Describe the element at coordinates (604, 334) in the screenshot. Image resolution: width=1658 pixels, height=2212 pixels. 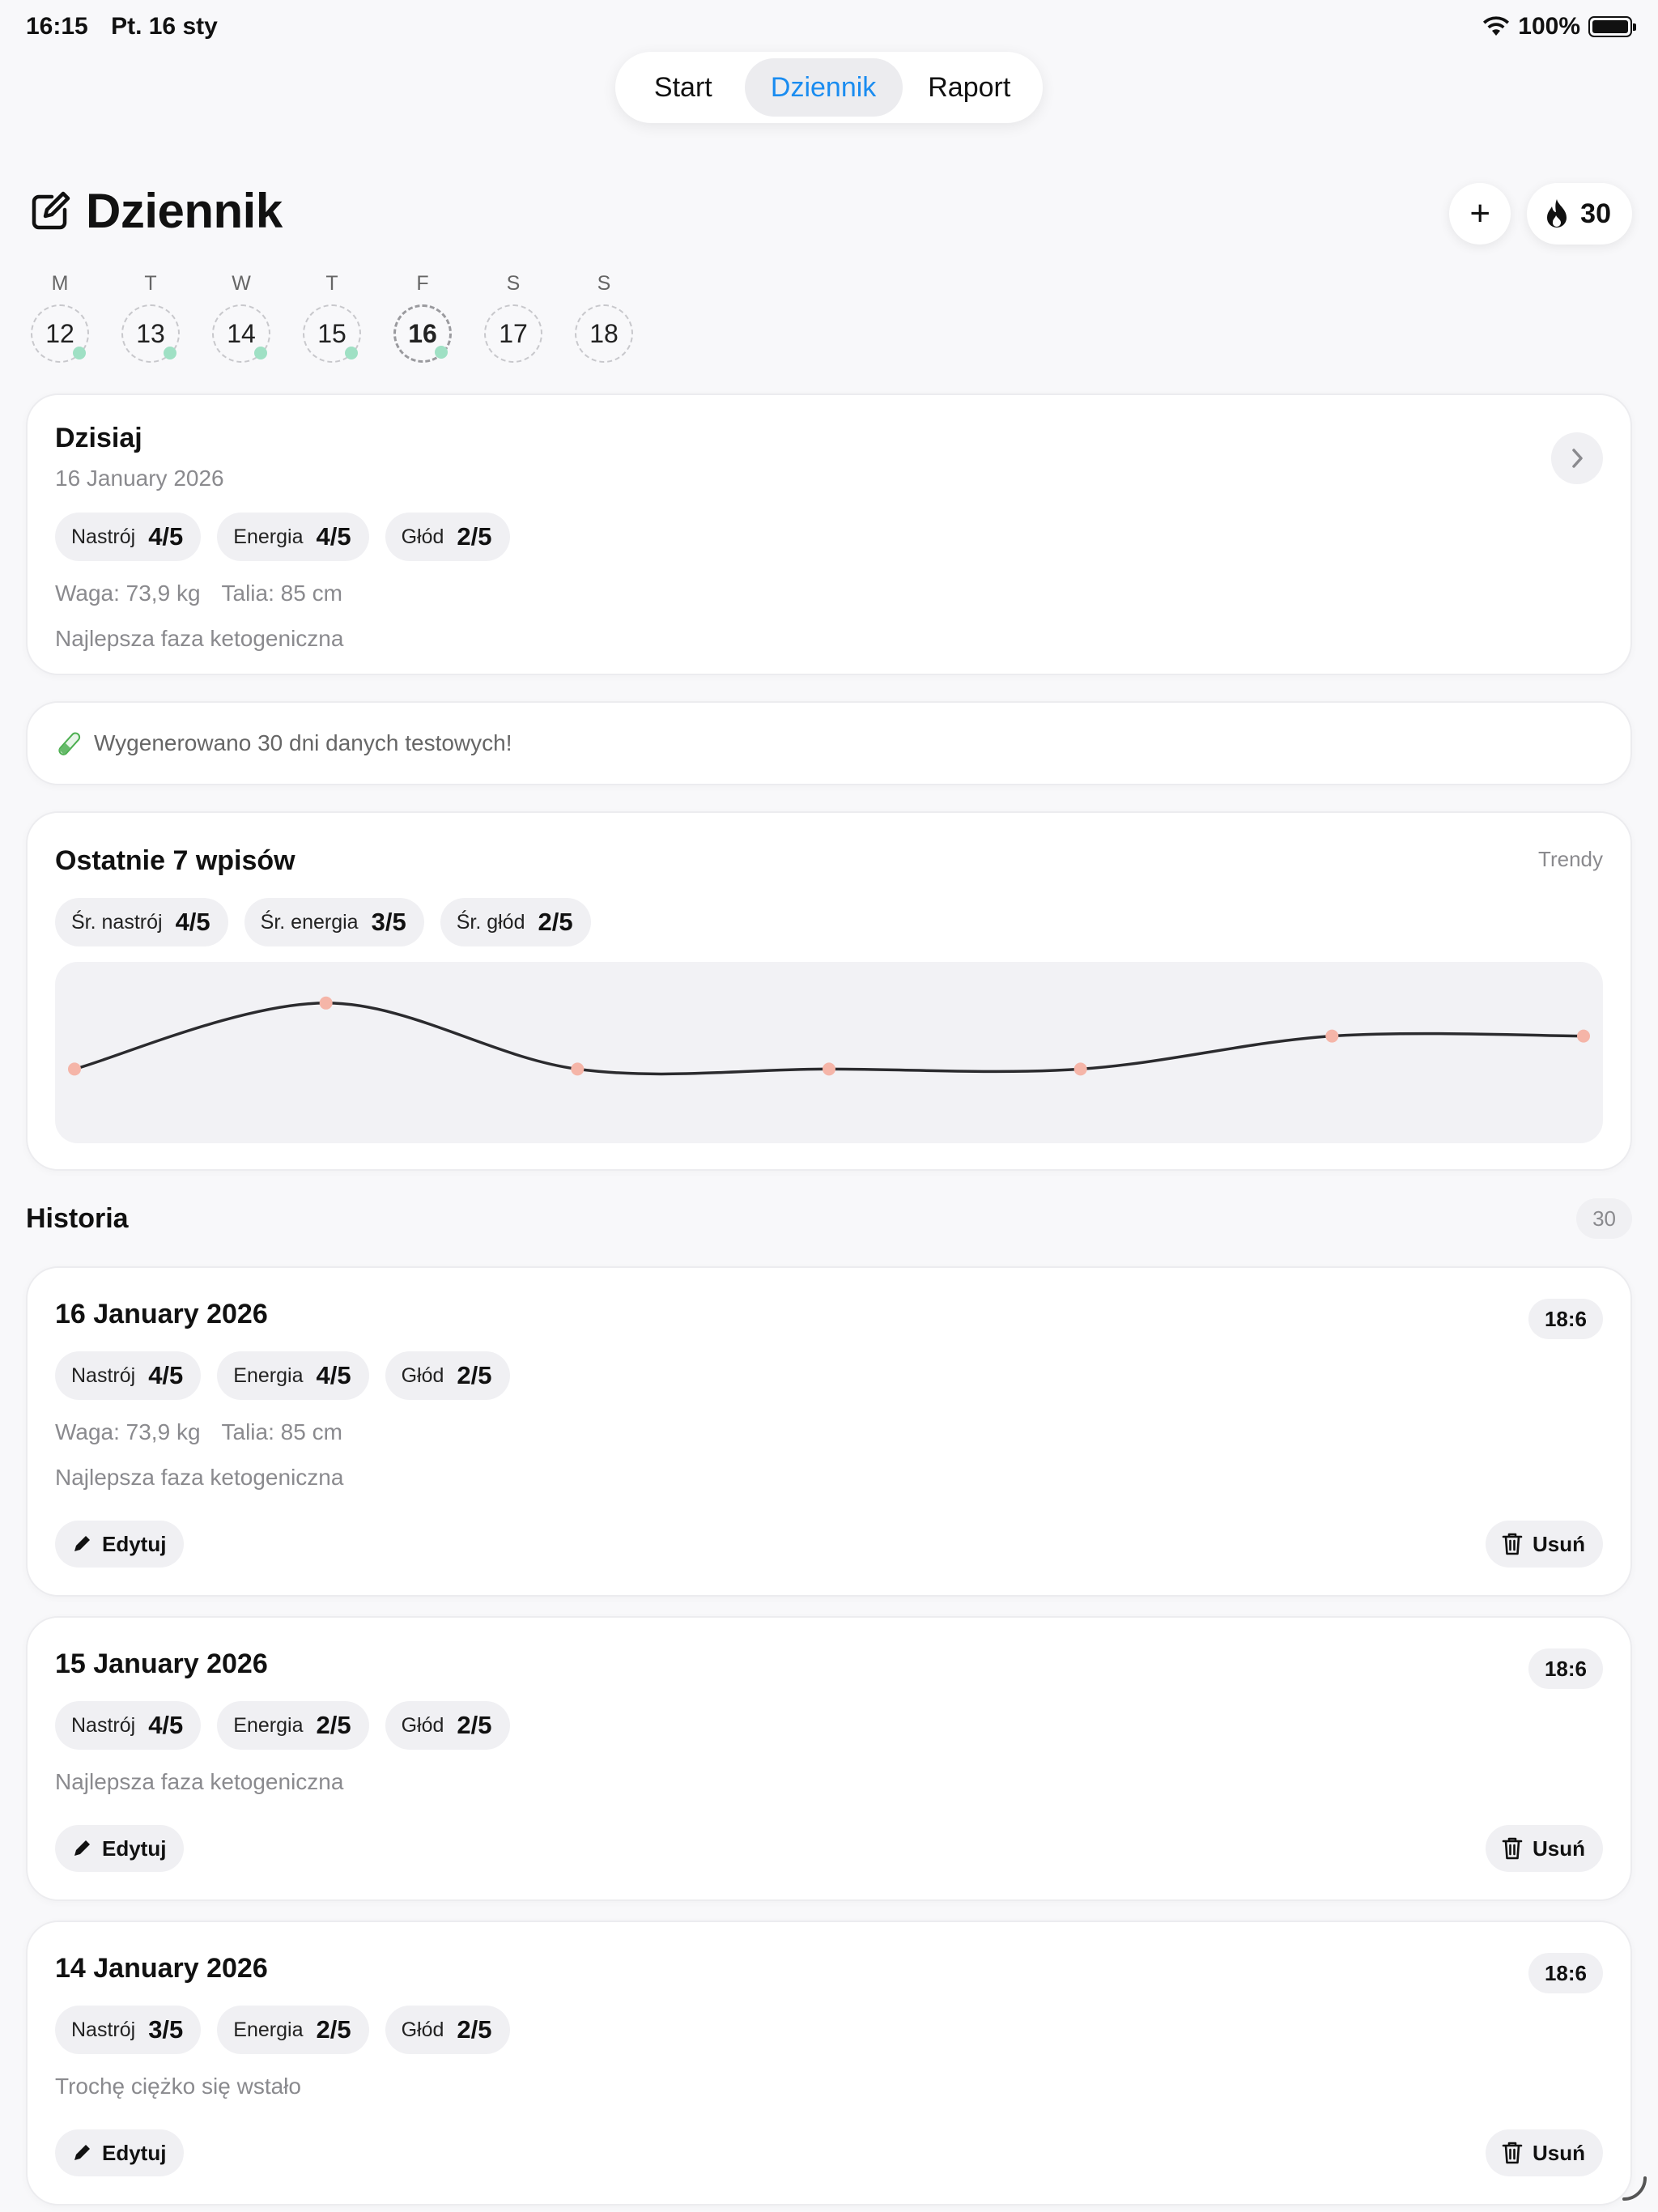
I see `day-button: 18` at that location.